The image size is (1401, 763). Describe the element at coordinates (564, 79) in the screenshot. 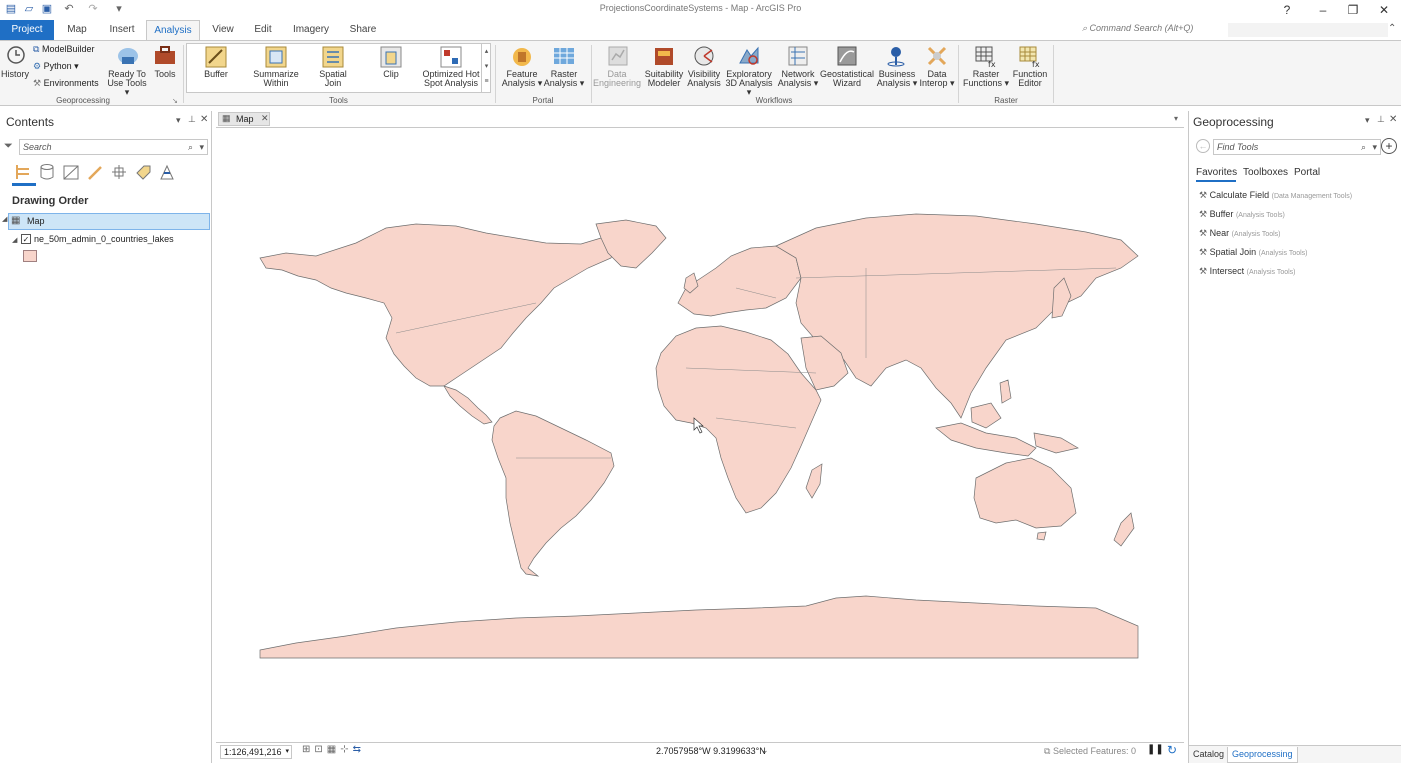

I see `raster-analysis-button: RasterAnalysis ▾` at that location.